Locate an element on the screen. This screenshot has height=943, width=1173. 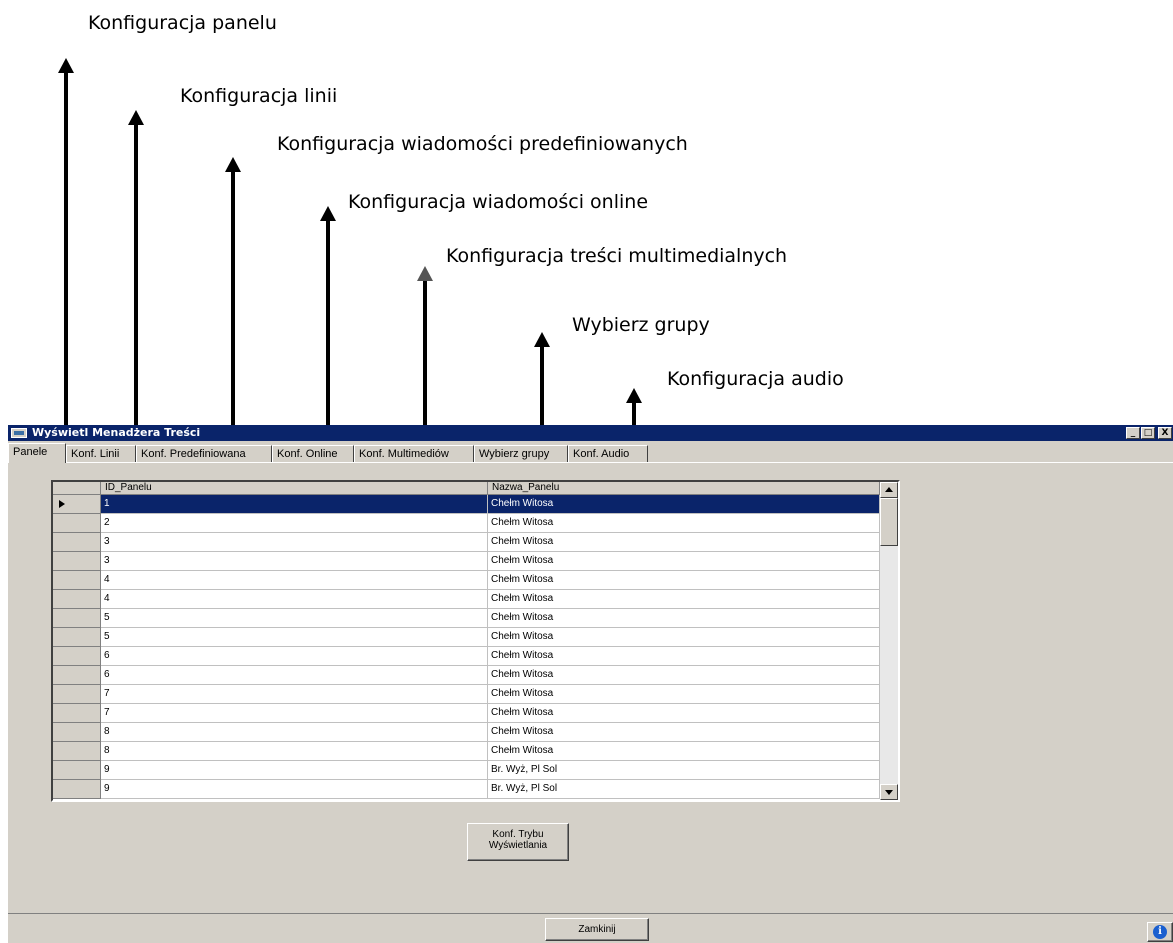
tab-konf-linii: Konf. Linii is located at coordinates (101, 453).